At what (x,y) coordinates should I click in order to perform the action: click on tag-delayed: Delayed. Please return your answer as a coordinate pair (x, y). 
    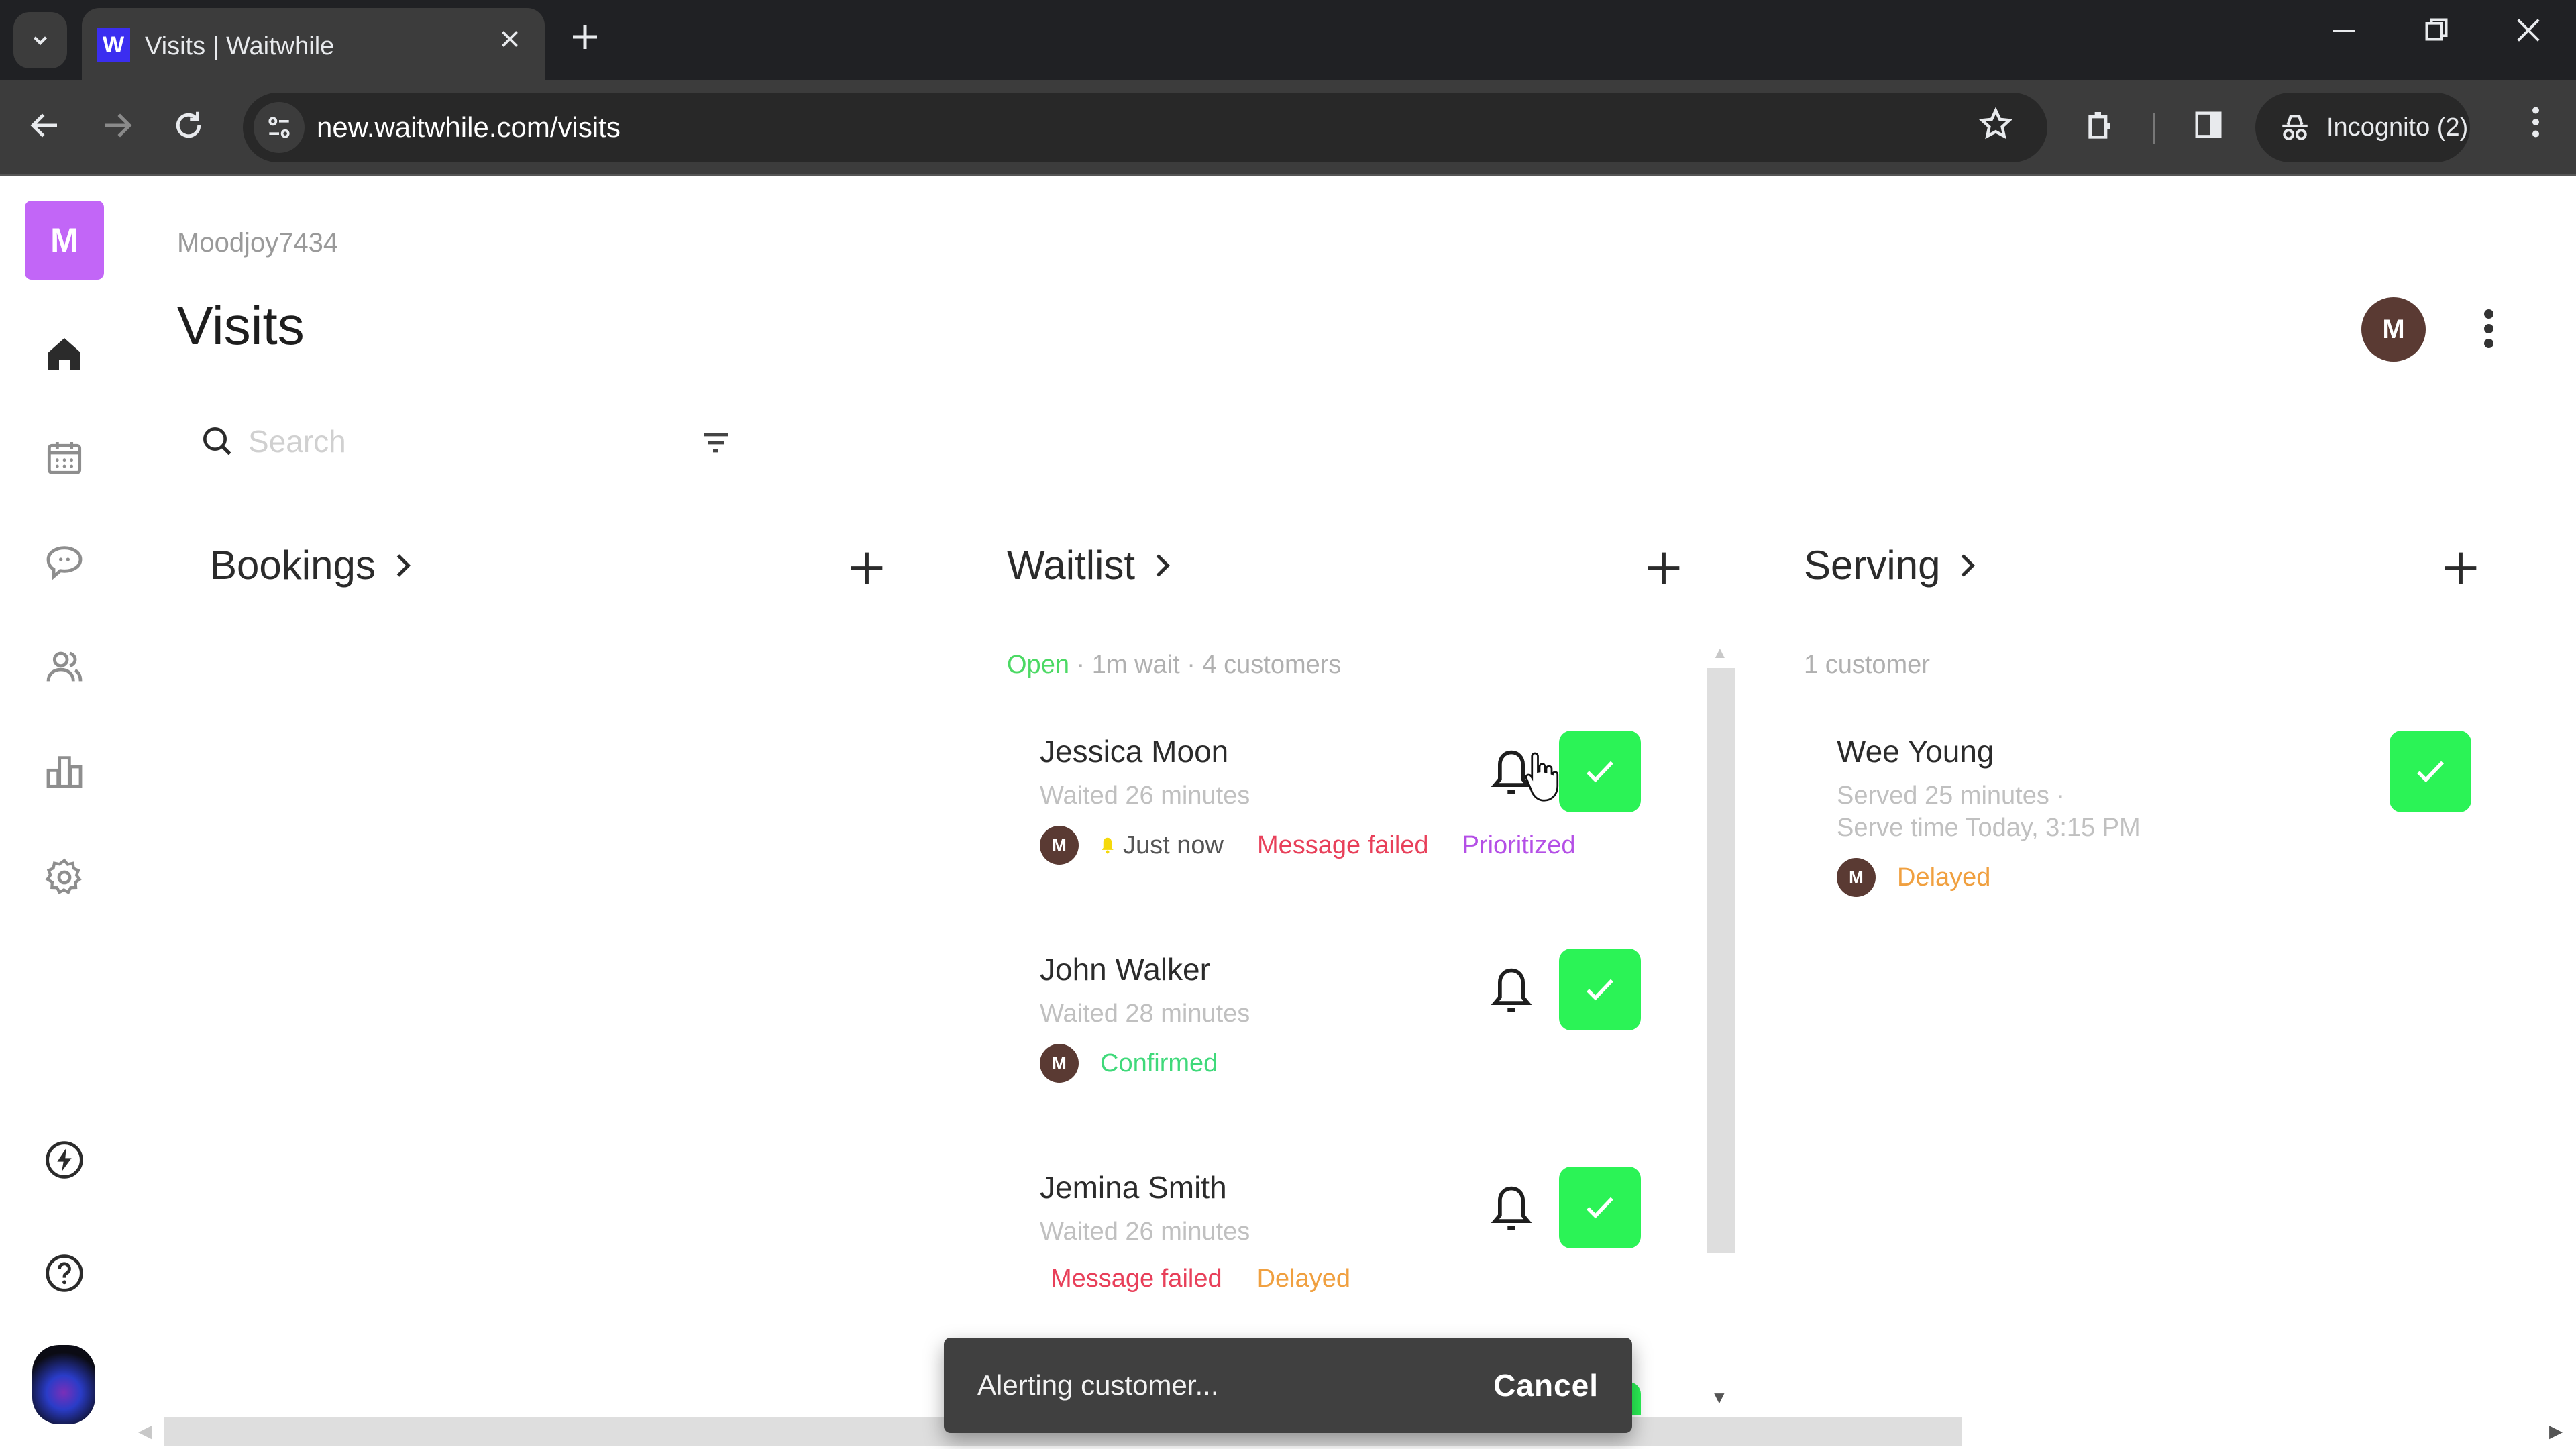
    Looking at the image, I should click on (1944, 877).